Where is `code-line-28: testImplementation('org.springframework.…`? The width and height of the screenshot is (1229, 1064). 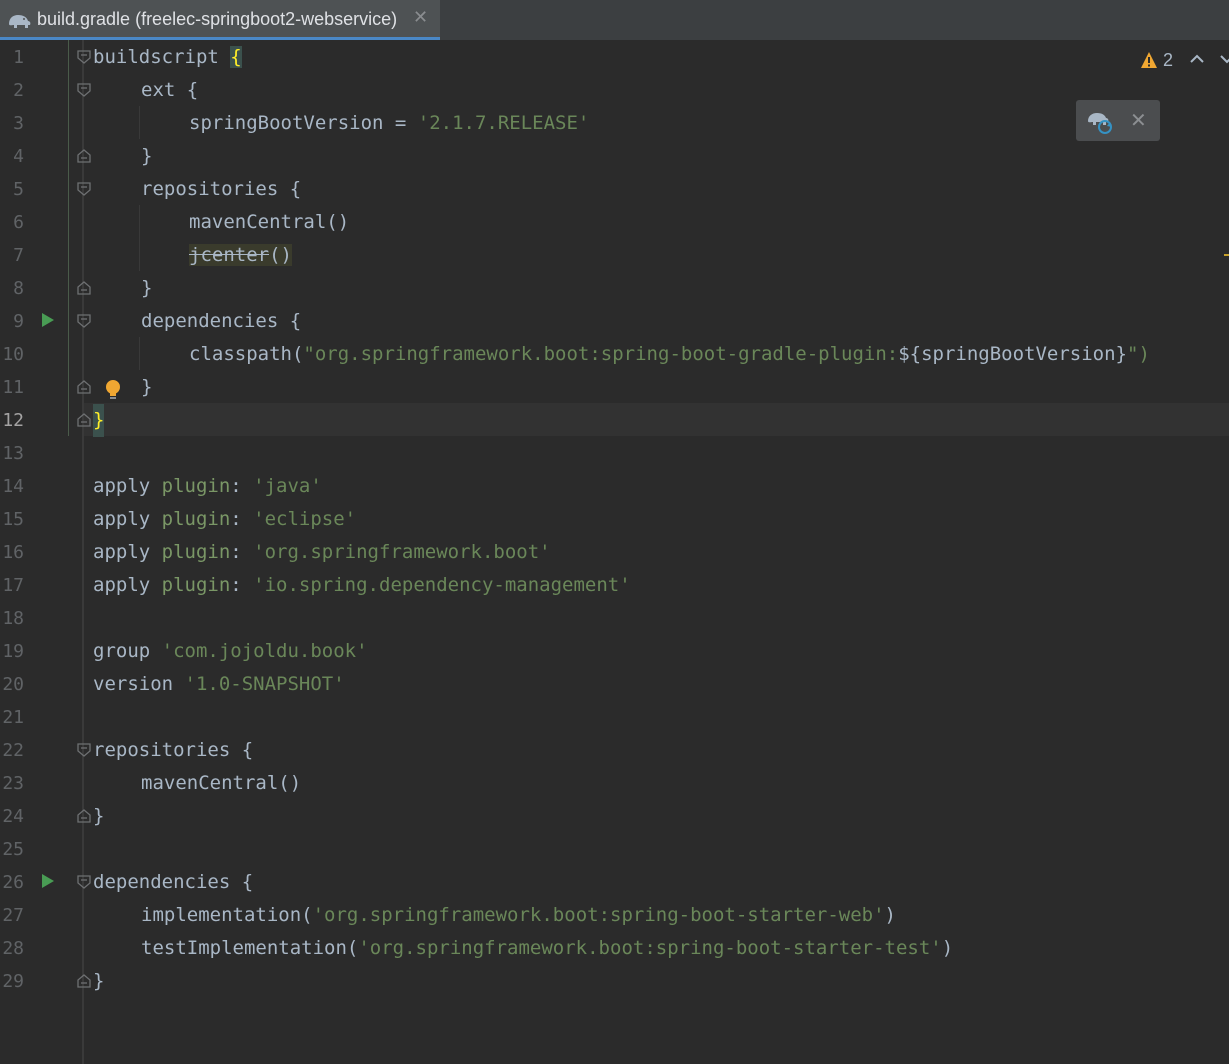
code-line-28: testImplementation('org.springframework.… is located at coordinates (547, 948).